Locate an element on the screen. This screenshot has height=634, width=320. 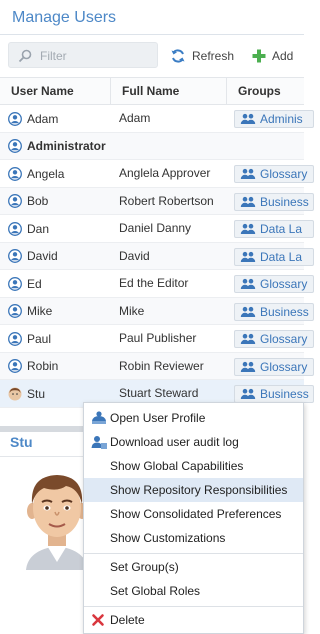
menu-item-set-global-roles: Set Global Roles is located at coordinates (193, 591).